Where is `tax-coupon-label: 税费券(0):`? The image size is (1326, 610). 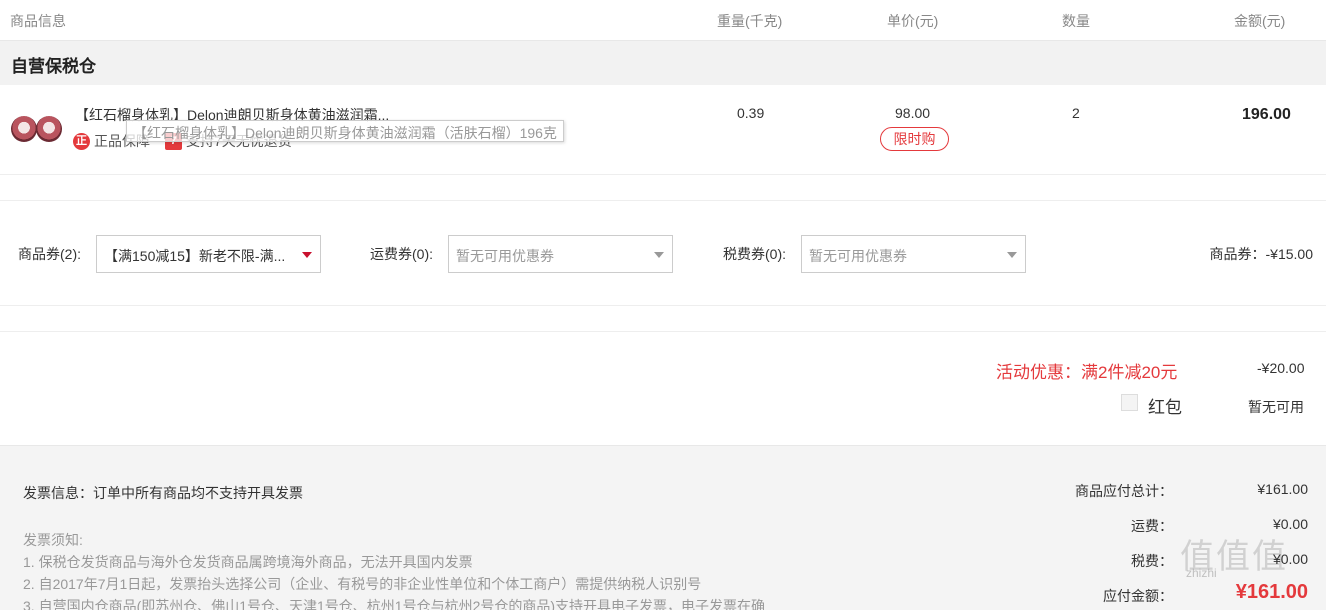
tax-coupon-label: 税费券(0): is located at coordinates (754, 254).